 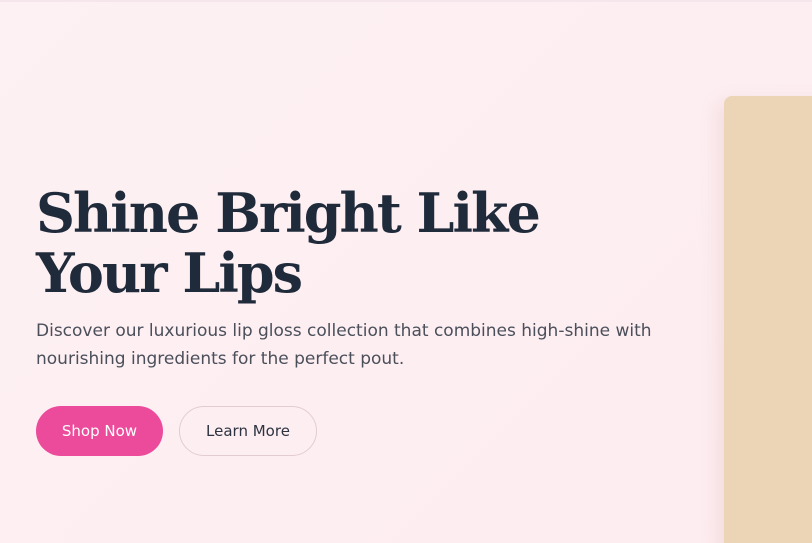 I want to click on hero-actions: Shop Now Learn More, so click(x=356, y=431).